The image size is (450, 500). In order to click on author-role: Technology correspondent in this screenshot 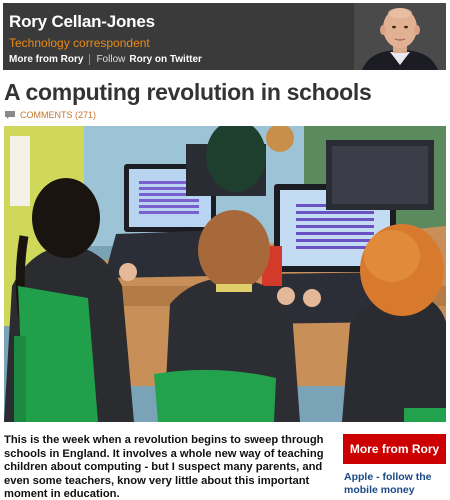, I will do `click(79, 43)`.